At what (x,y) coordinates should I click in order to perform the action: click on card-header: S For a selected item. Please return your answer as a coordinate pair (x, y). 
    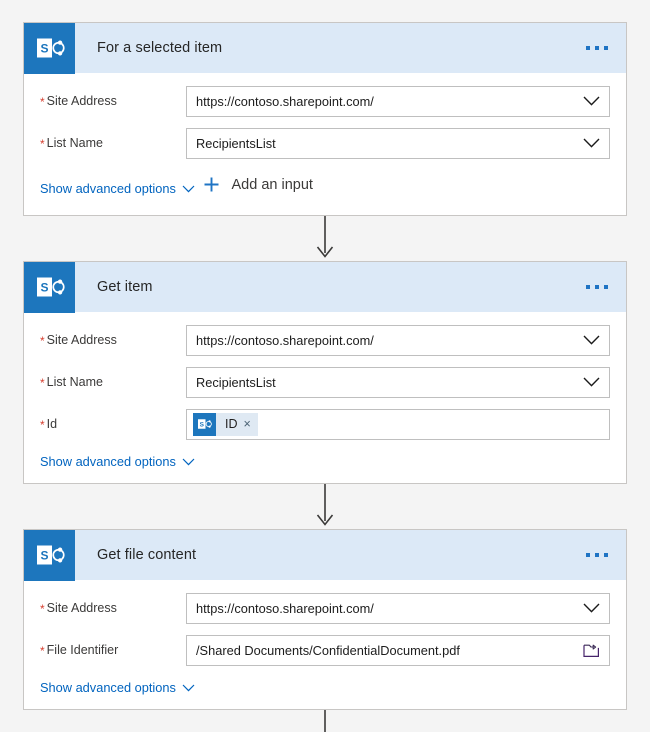
    Looking at the image, I should click on (325, 48).